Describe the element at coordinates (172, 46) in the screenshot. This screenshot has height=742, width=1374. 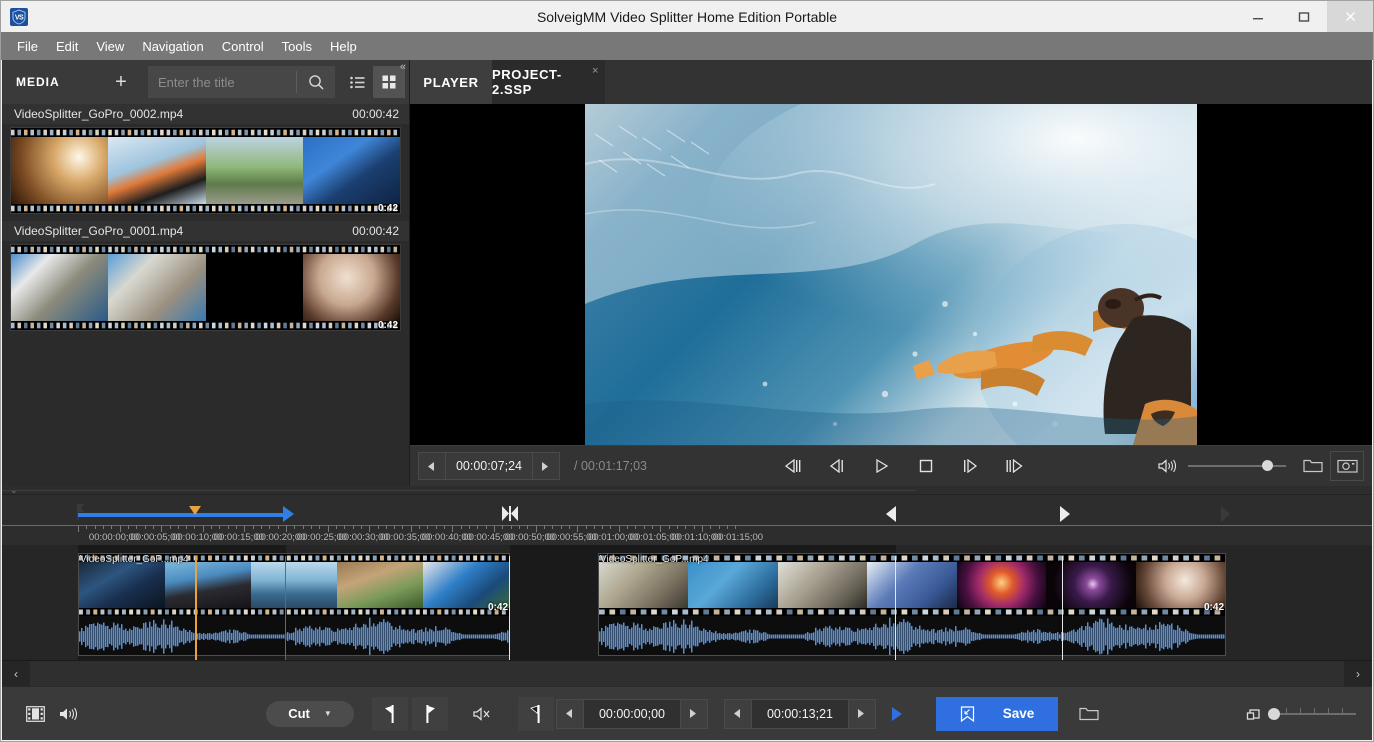
I see `menu-navigation: Navigation` at that location.